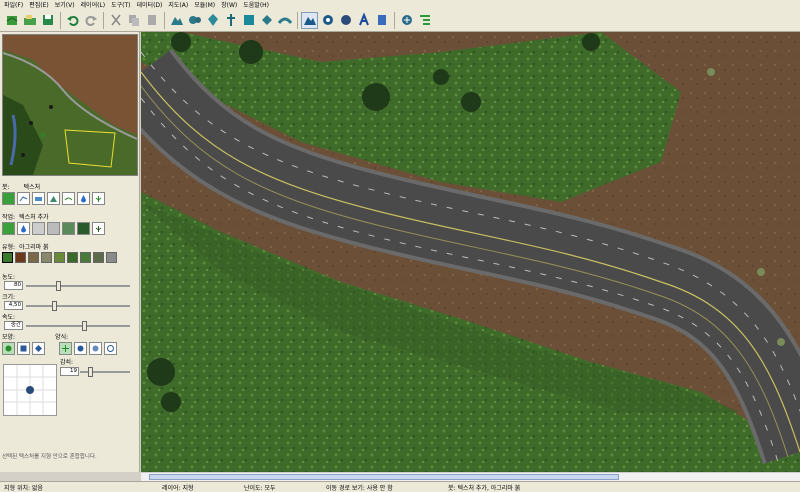  I want to click on brush-drop-button, so click(83, 198).